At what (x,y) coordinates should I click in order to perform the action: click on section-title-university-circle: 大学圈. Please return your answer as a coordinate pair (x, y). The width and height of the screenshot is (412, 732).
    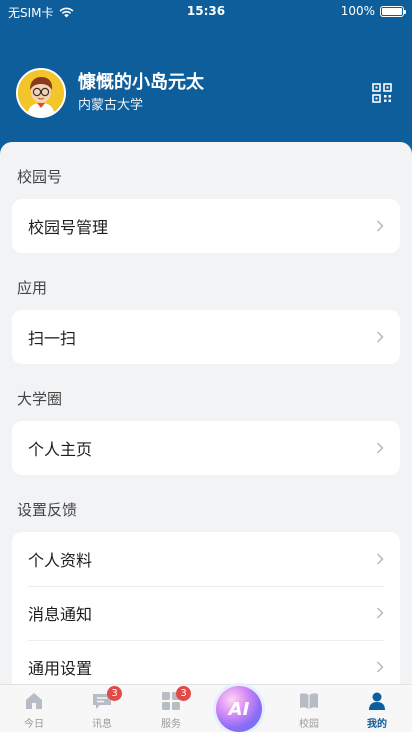
    Looking at the image, I should click on (40, 399).